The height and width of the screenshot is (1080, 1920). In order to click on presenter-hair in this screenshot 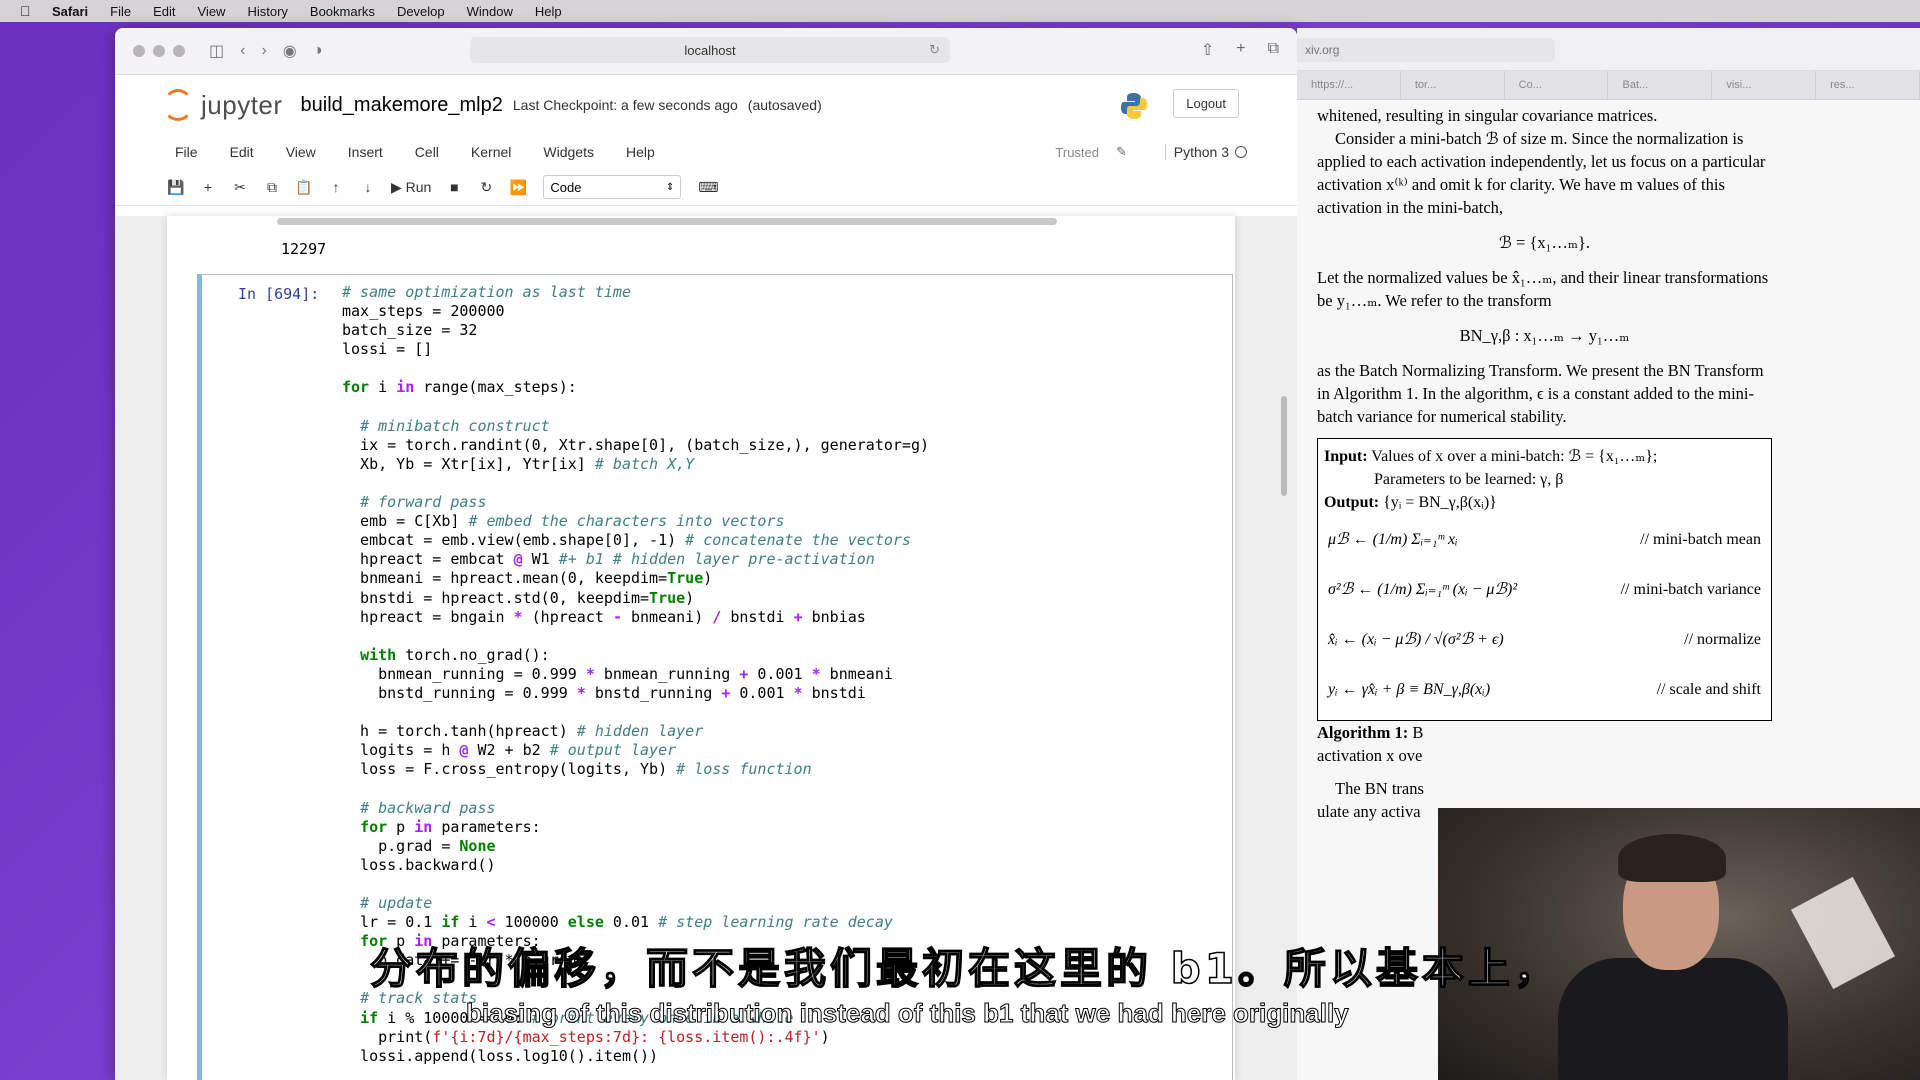, I will do `click(1672, 858)`.